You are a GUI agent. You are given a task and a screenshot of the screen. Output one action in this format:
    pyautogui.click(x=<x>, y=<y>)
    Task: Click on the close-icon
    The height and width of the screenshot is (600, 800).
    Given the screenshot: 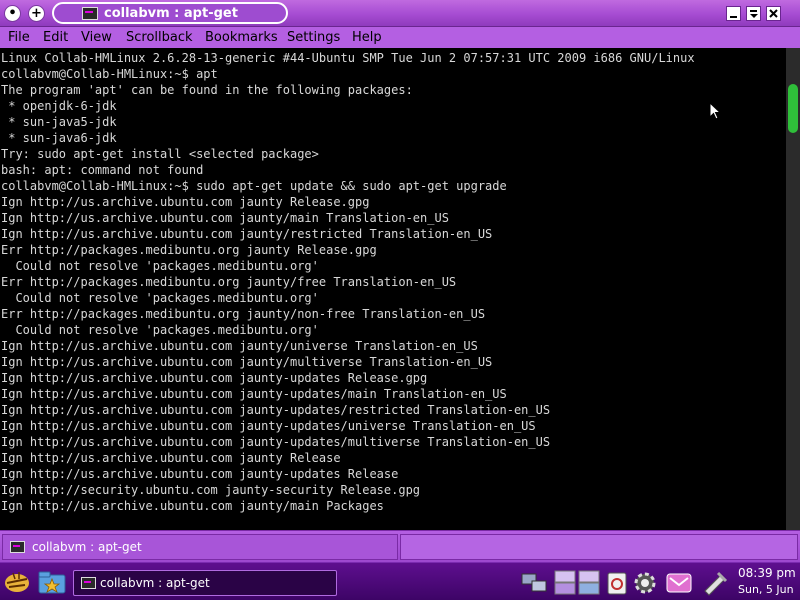 What is the action you would take?
    pyautogui.click(x=773, y=13)
    